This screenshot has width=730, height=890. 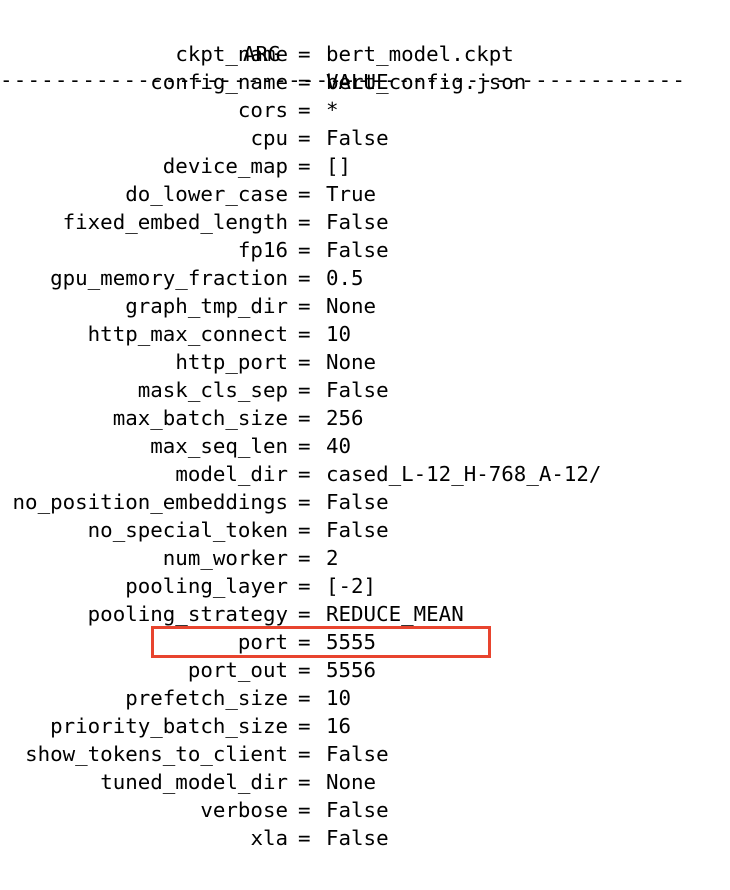 I want to click on arg-value: 16, so click(x=339, y=726).